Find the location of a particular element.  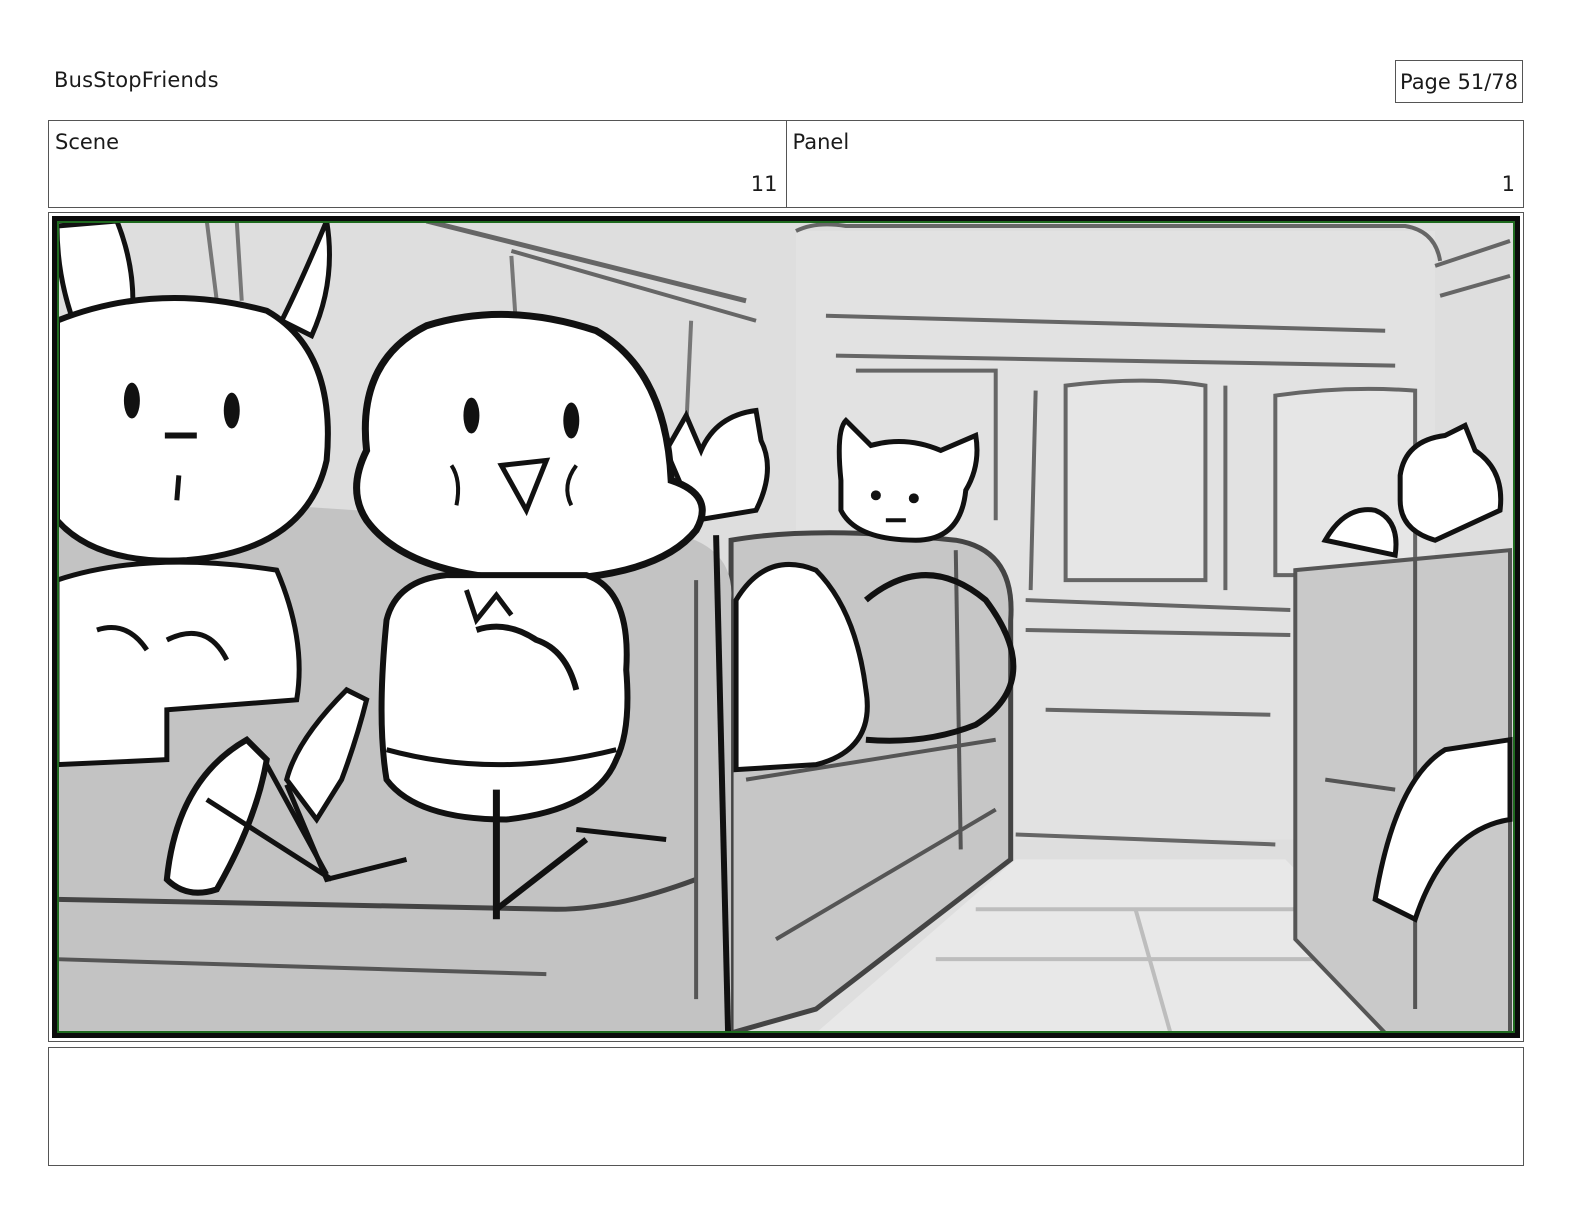

scene-number: 11 is located at coordinates (764, 184).